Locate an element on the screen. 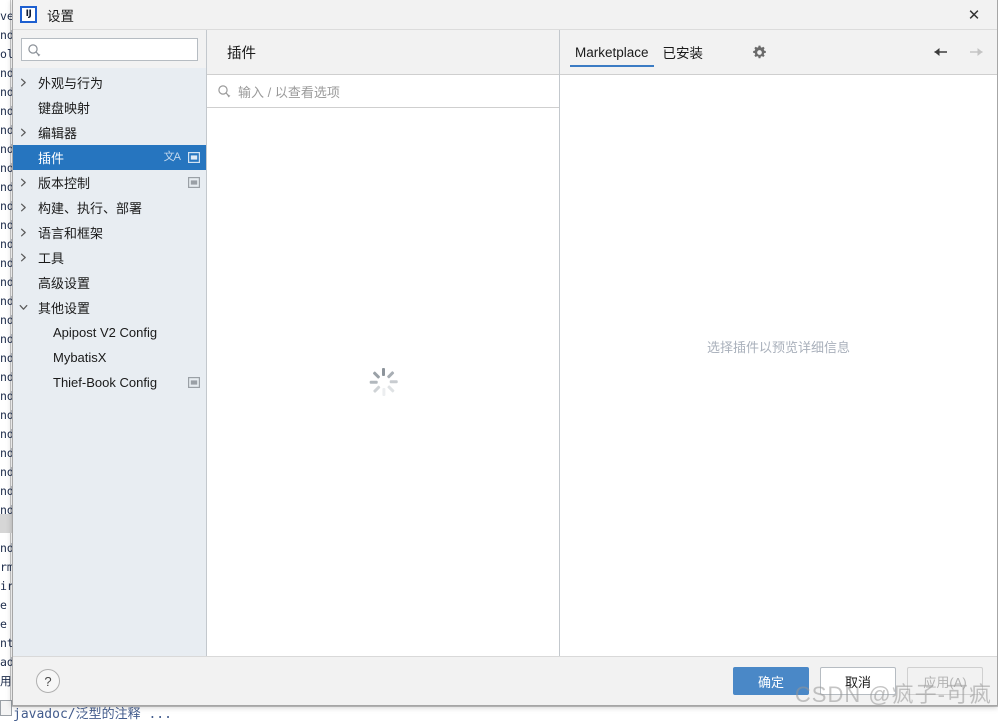 This screenshot has height=721, width=998. sidebar-item-label: 插件 is located at coordinates (51, 158).